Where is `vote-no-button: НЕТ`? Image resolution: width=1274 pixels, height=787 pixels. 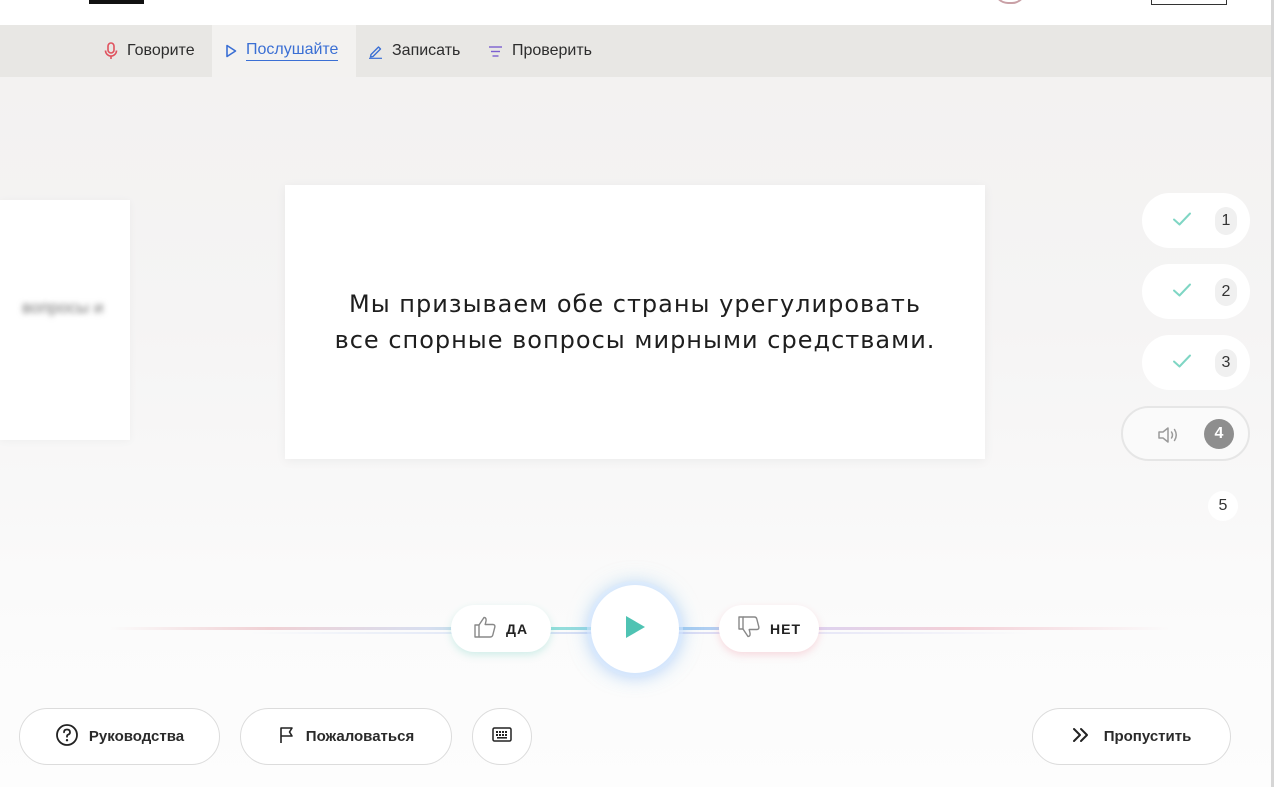 vote-no-button: НЕТ is located at coordinates (769, 628).